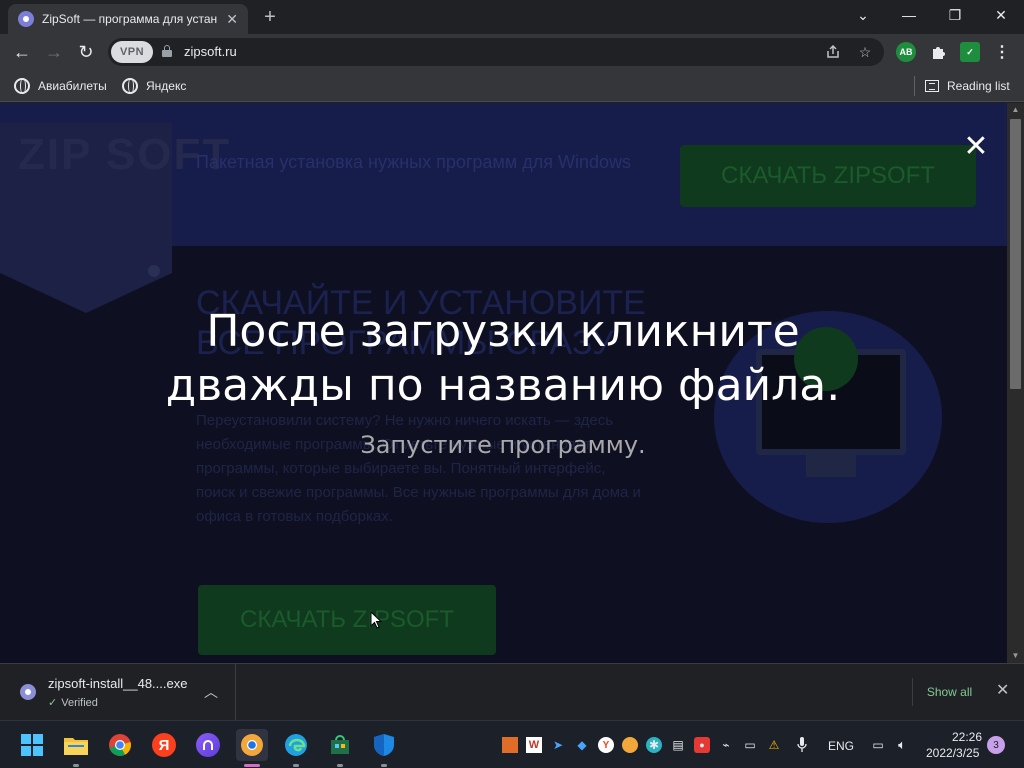 This screenshot has width=1024, height=768. Describe the element at coordinates (211, 692) in the screenshot. I see `chevron-up-icon: ︿` at that location.